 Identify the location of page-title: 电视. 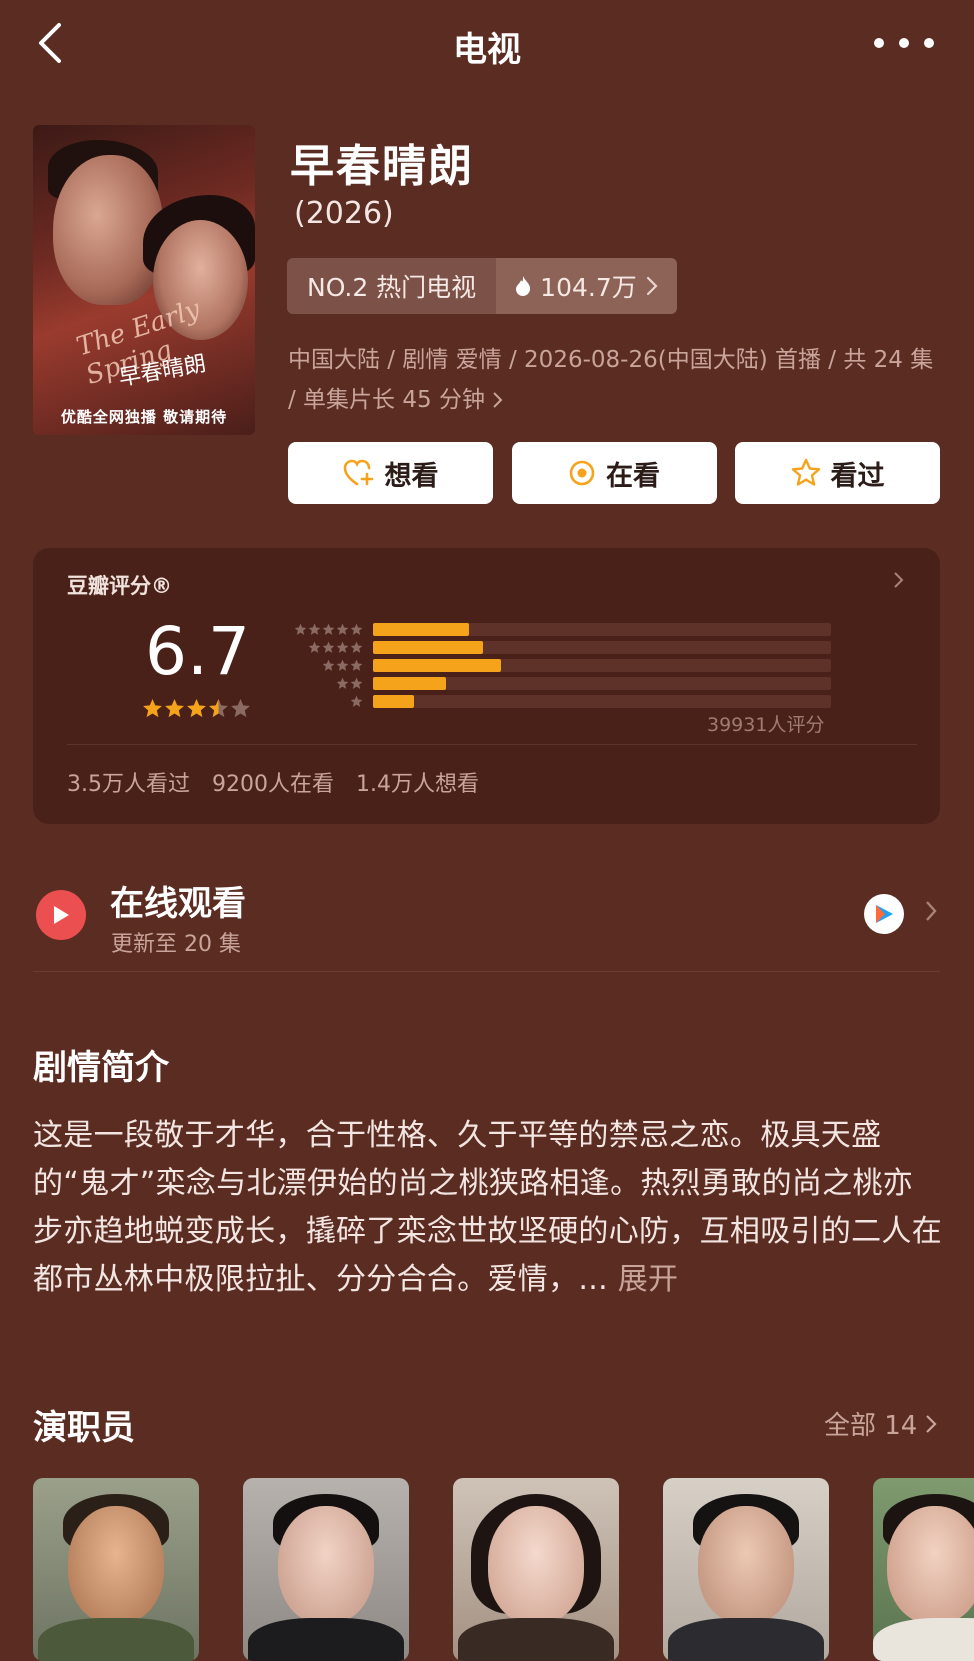
(487, 50).